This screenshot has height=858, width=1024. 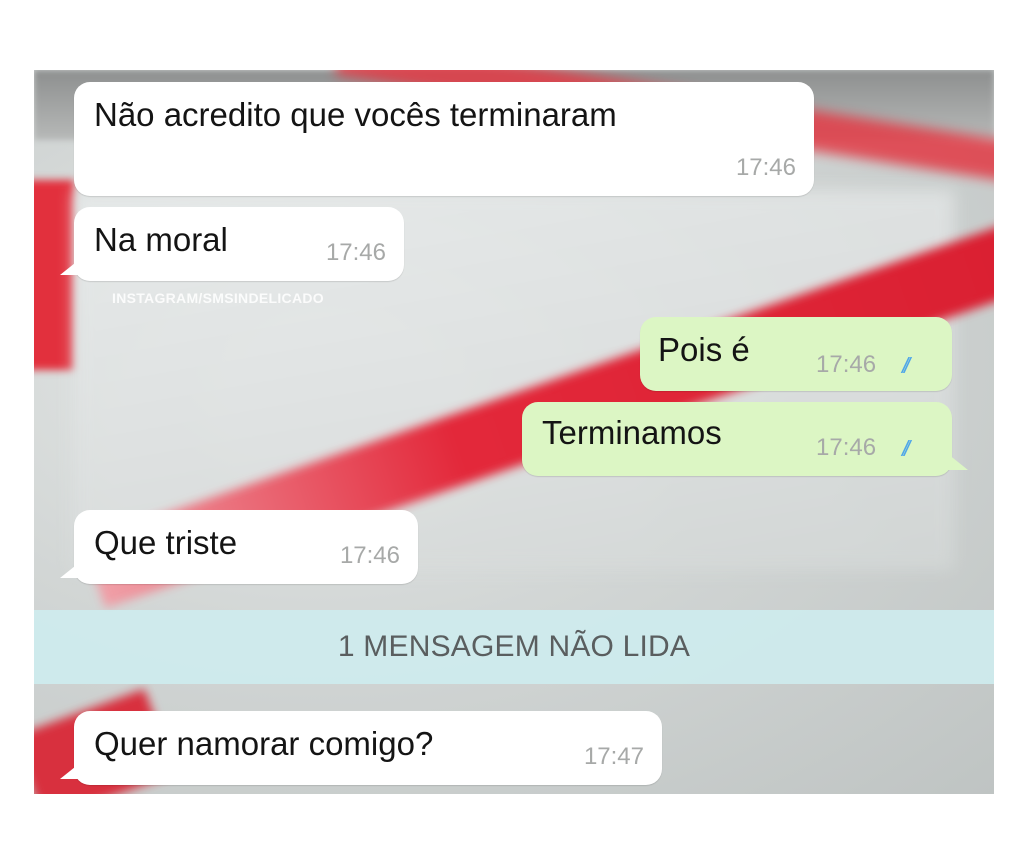 What do you see at coordinates (796, 354) in the screenshot?
I see `message-bubble-outgoing: Pois é 17:46 //` at bounding box center [796, 354].